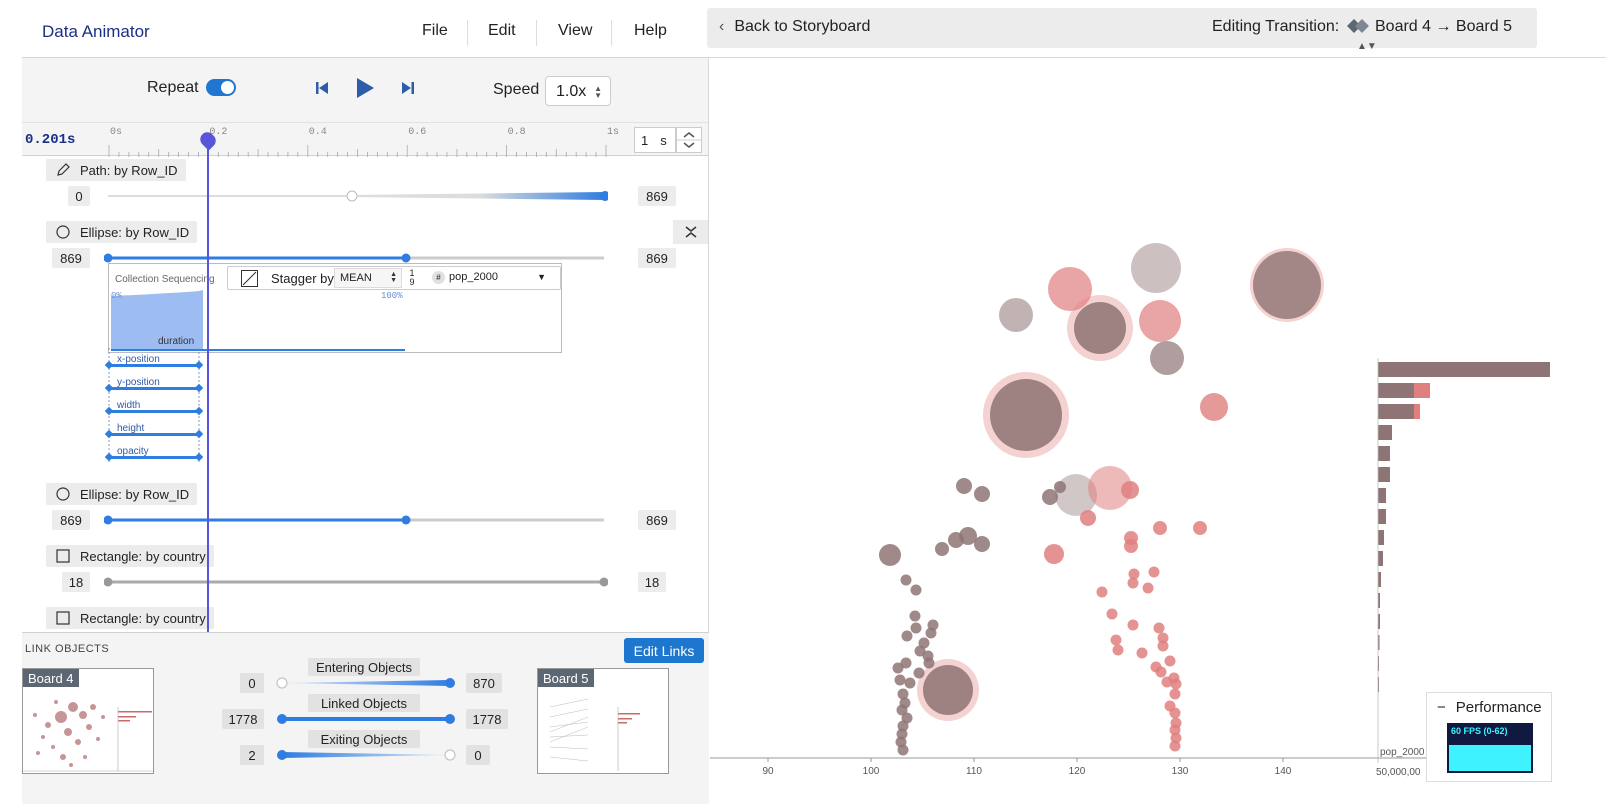 The width and height of the screenshot is (1608, 804). What do you see at coordinates (357, 151) in the screenshot?
I see `tick-marks` at bounding box center [357, 151].